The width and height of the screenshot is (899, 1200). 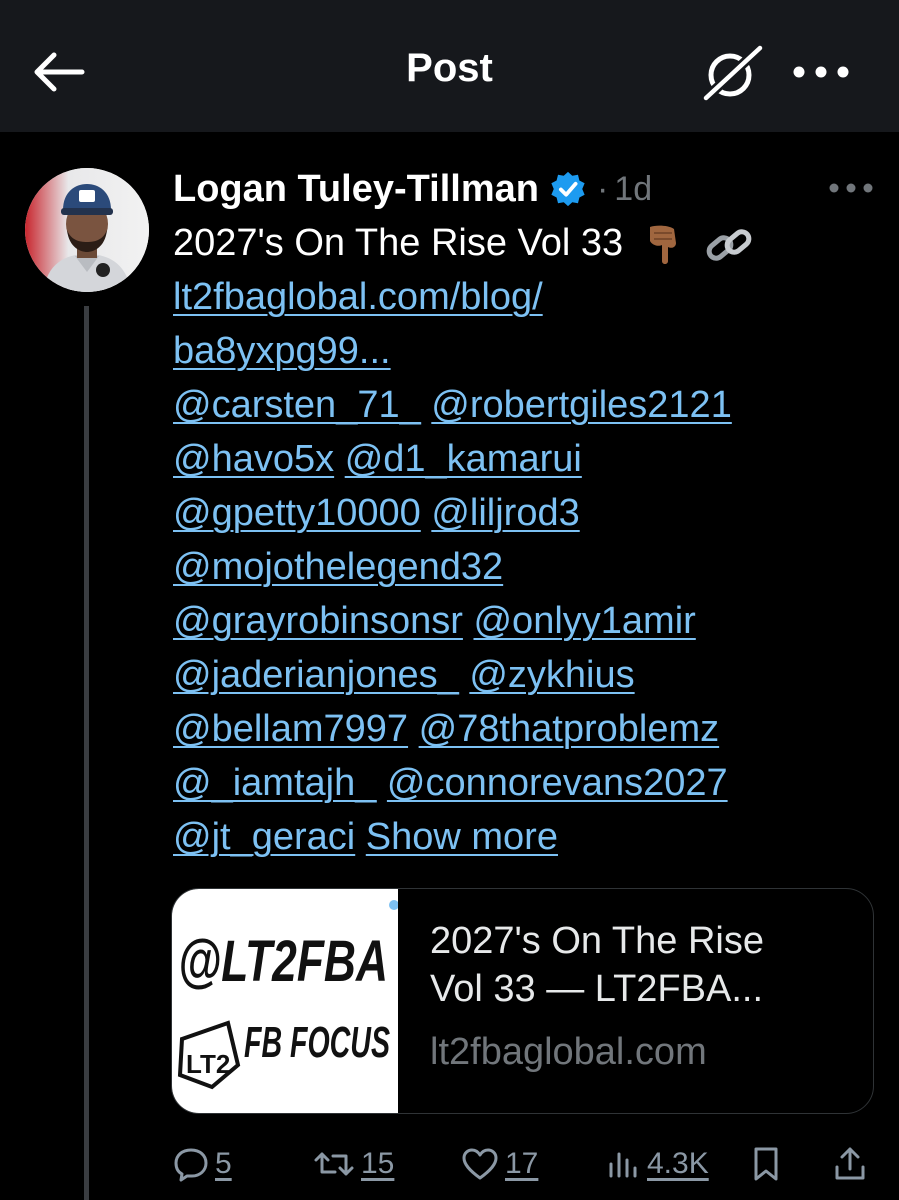 What do you see at coordinates (569, 729) in the screenshot?
I see `mention-link: @78thatproblemz` at bounding box center [569, 729].